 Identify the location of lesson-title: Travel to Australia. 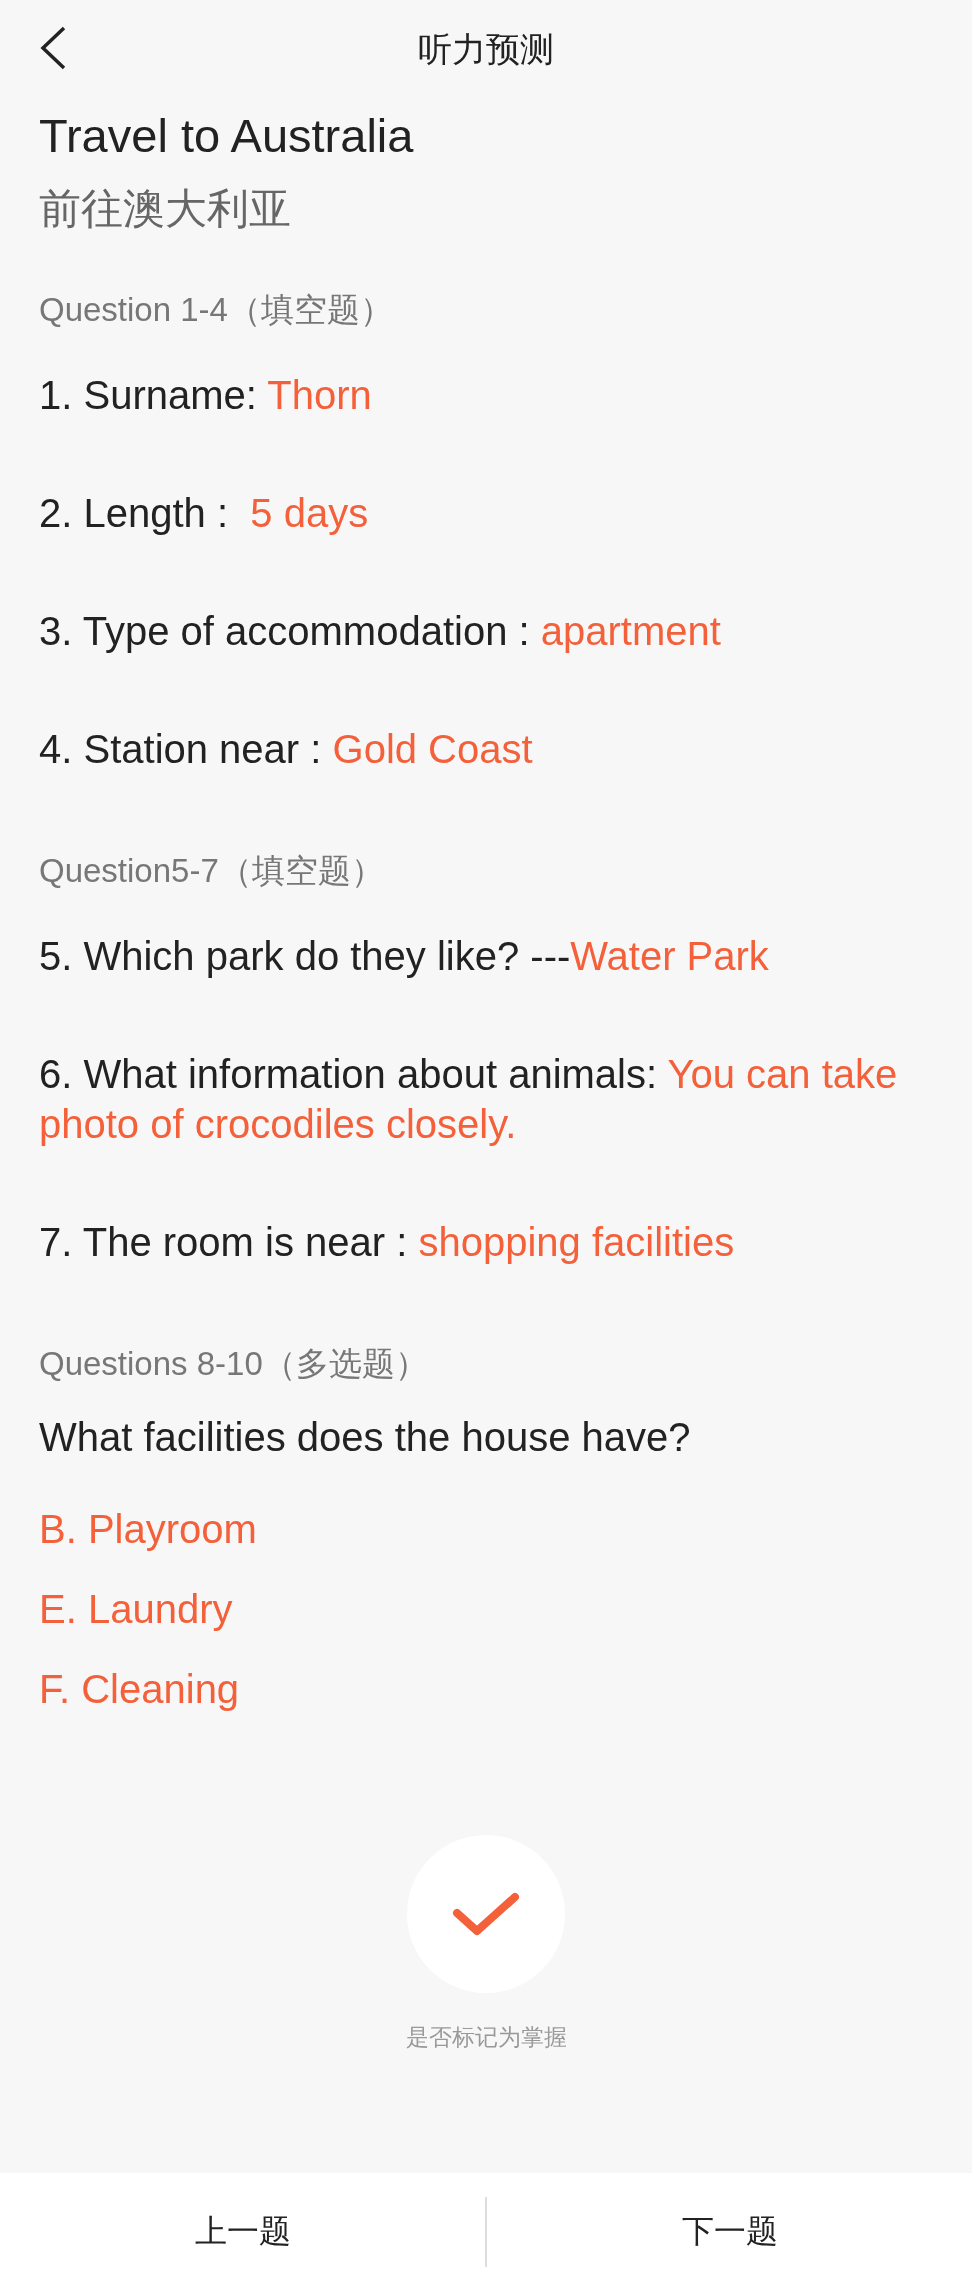
(226, 136).